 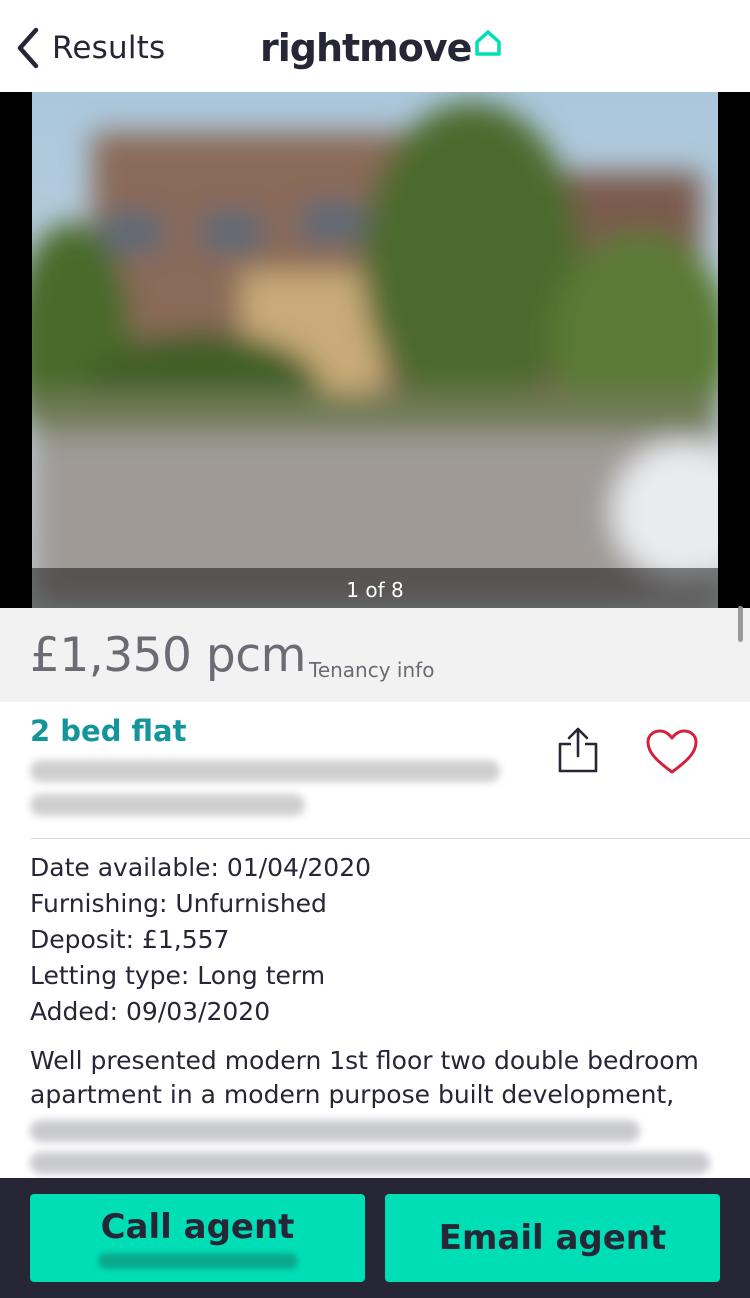 I want to click on phone-number-redacted, so click(x=197, y=1261).